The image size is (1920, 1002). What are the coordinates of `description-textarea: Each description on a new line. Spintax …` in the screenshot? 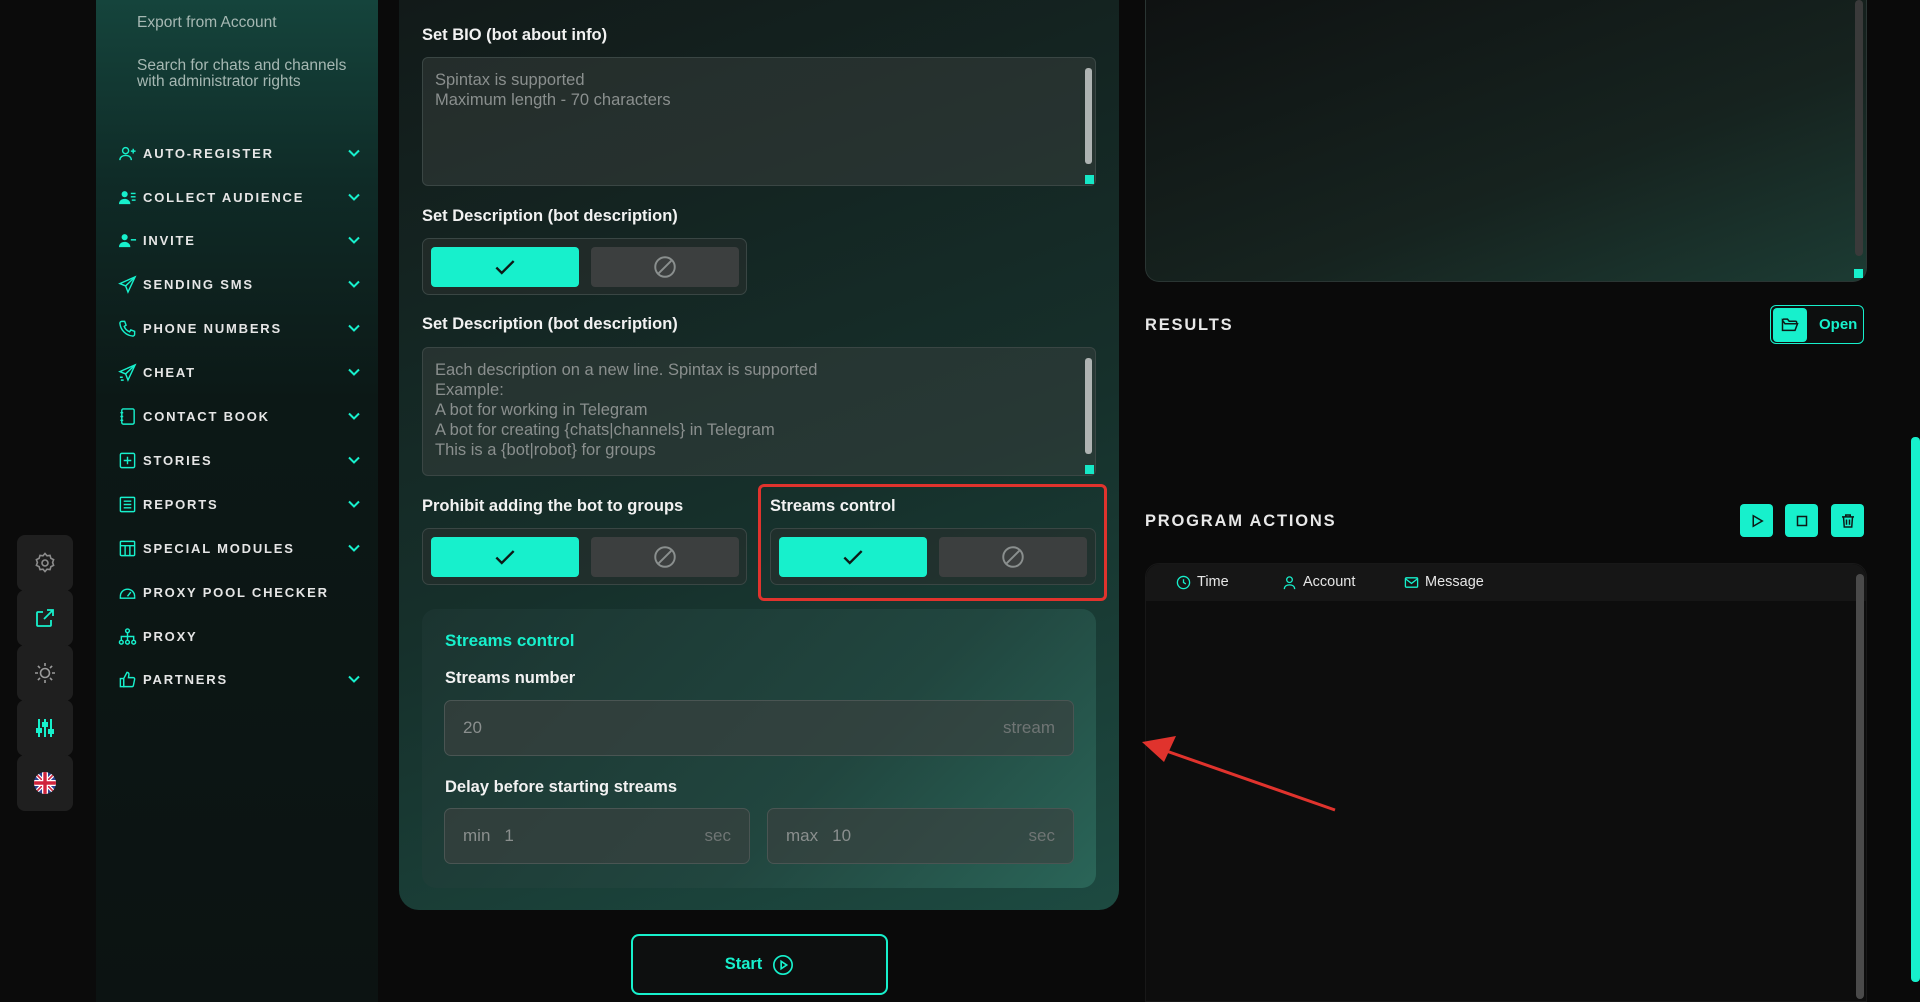 It's located at (759, 411).